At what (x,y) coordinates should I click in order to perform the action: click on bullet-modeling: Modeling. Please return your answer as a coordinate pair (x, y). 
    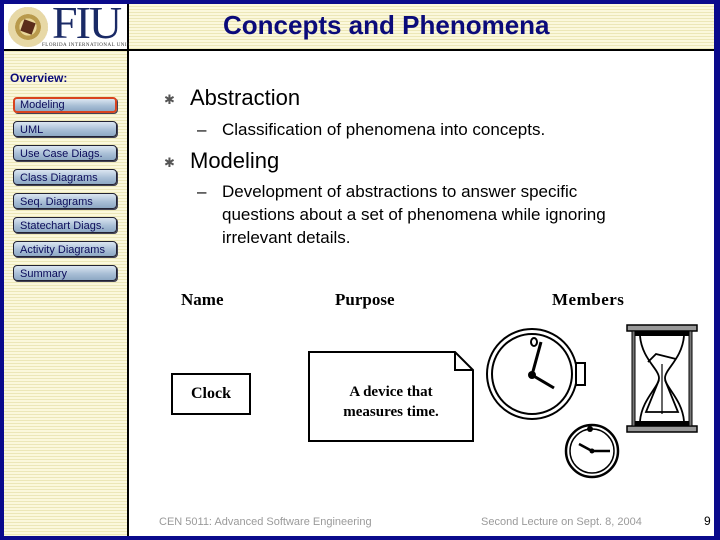
    Looking at the image, I should click on (235, 160).